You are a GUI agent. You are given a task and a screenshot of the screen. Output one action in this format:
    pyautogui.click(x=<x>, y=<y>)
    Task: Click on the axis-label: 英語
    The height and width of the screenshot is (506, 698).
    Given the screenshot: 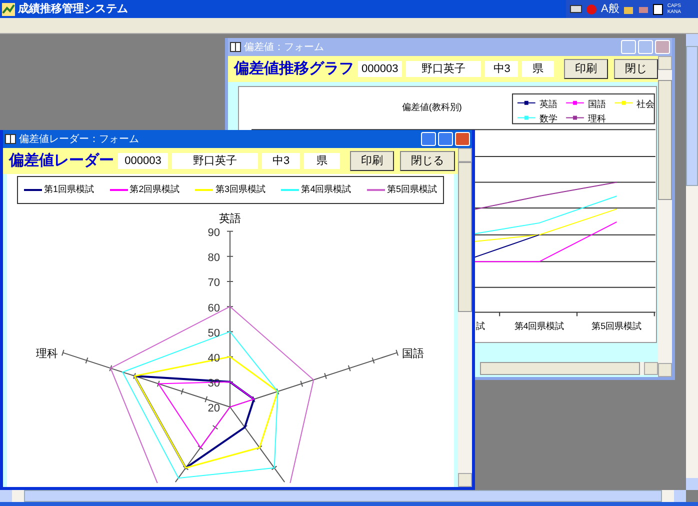 What is the action you would take?
    pyautogui.click(x=230, y=219)
    